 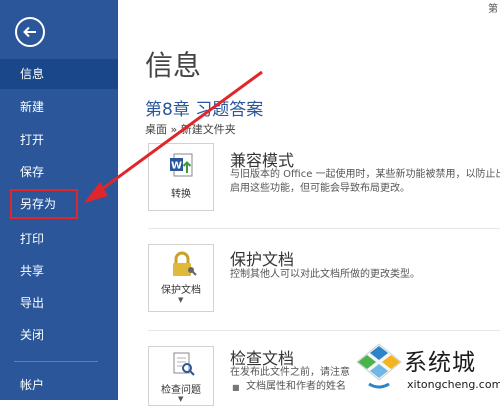 What do you see at coordinates (453, 384) in the screenshot?
I see `watermark-url: xitongcheng.com` at bounding box center [453, 384].